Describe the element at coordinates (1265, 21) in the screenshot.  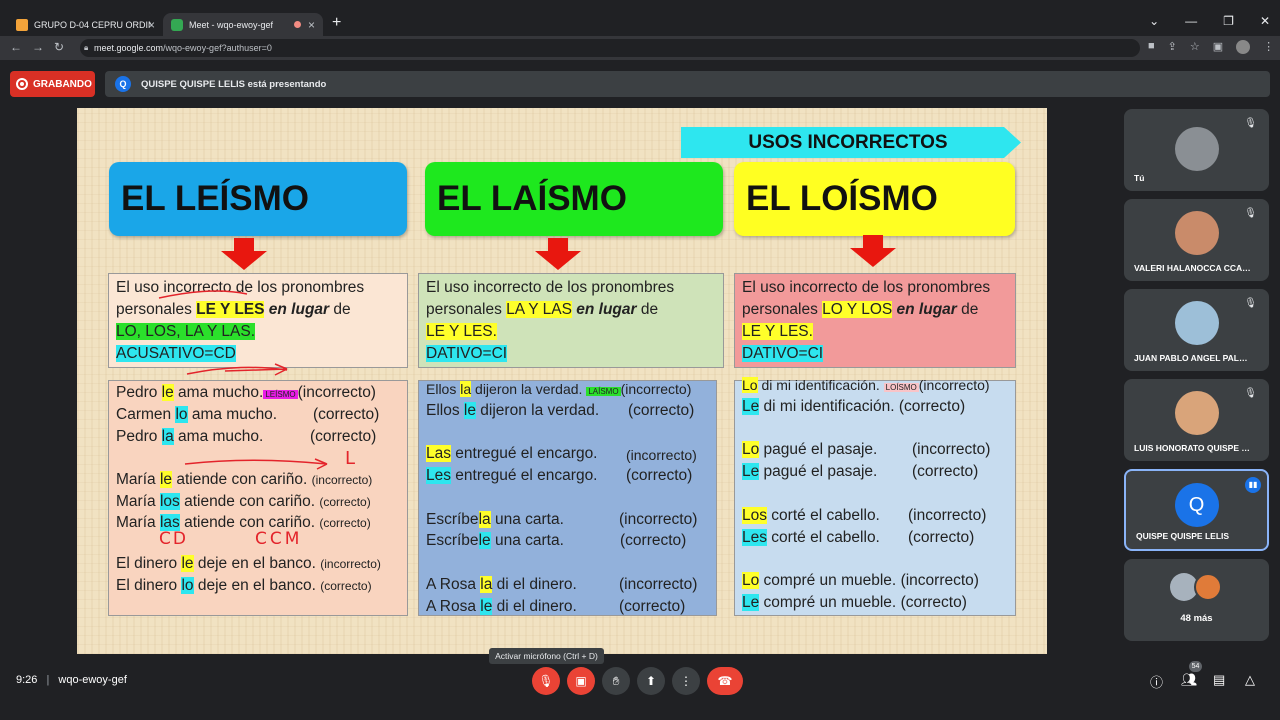
I see `close-window-icon: ✕` at that location.